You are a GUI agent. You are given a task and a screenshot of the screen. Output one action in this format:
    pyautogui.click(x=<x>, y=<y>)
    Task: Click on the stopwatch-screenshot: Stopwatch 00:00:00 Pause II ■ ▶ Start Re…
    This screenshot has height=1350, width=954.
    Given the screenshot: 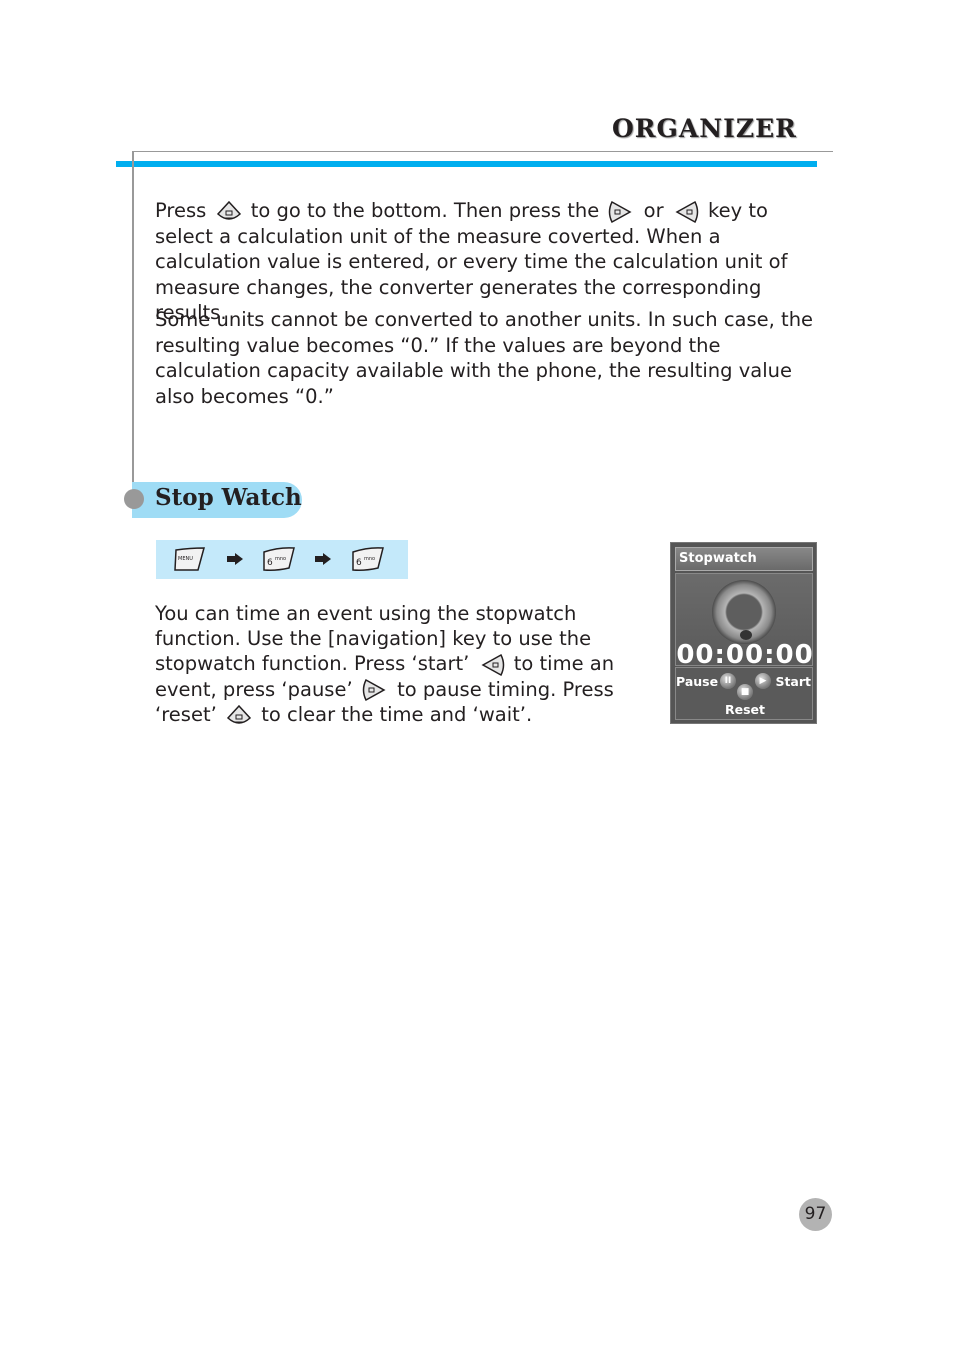 What is the action you would take?
    pyautogui.click(x=743, y=633)
    